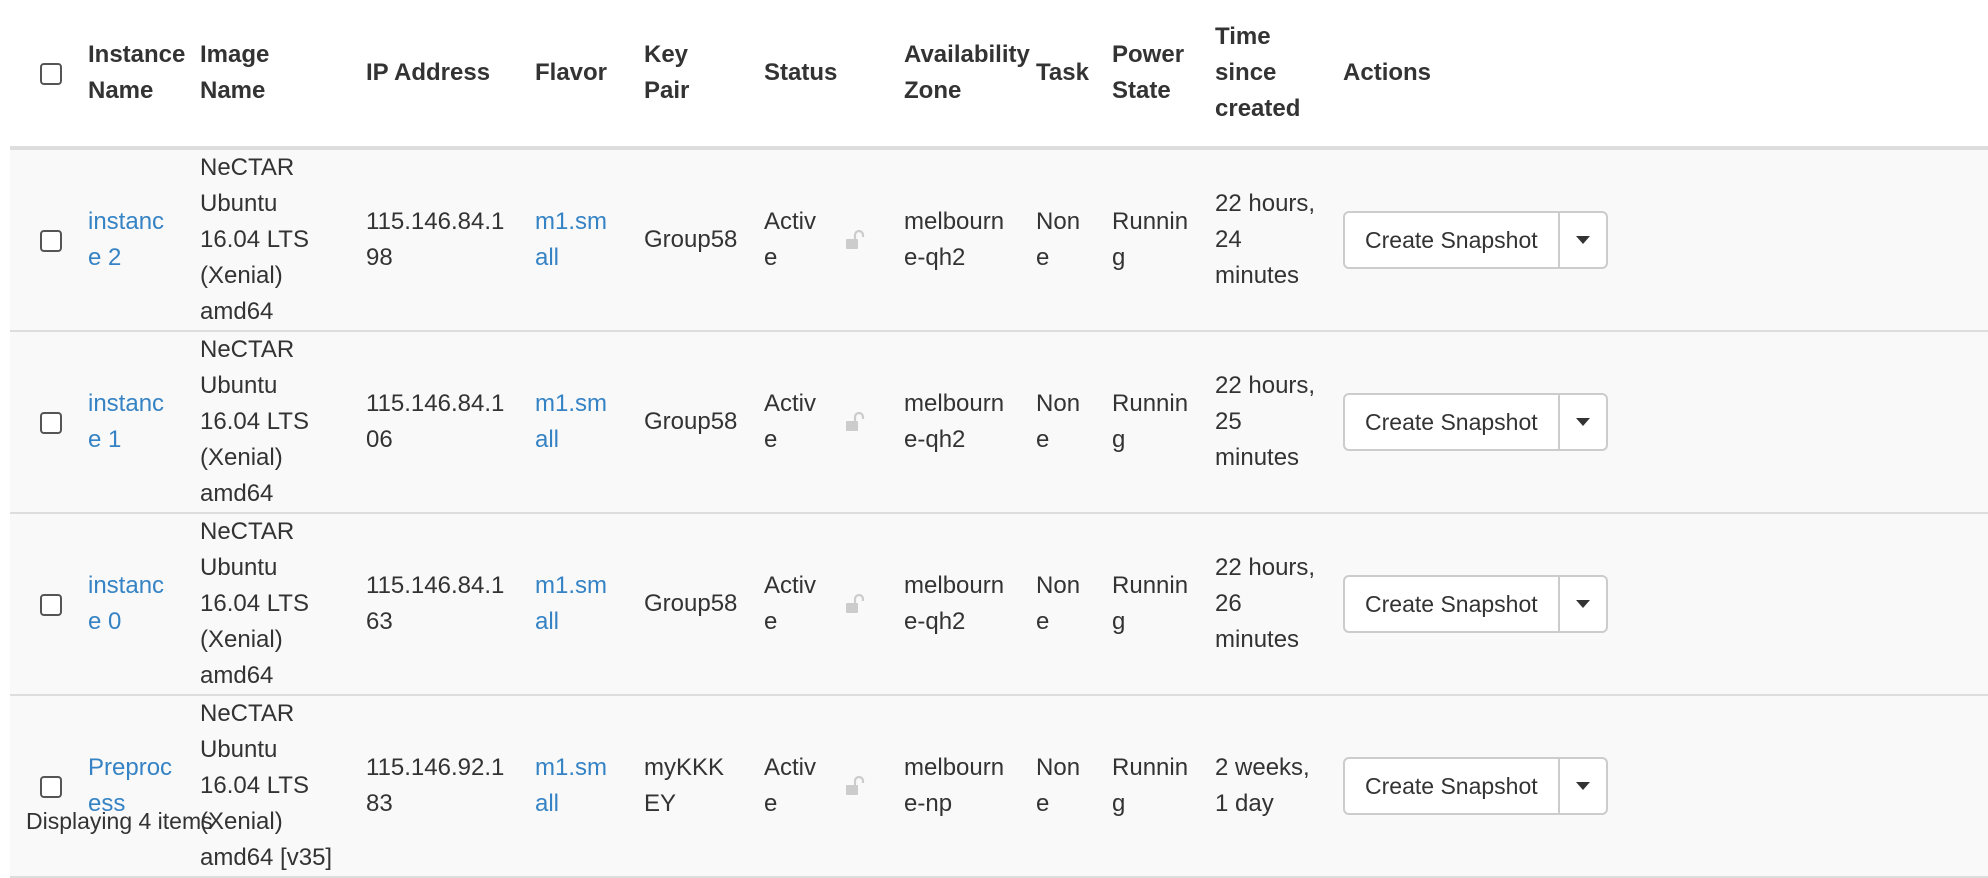  What do you see at coordinates (1263, 422) in the screenshot?
I see `time-since-created-cell: 22 hours, 25 minutes` at bounding box center [1263, 422].